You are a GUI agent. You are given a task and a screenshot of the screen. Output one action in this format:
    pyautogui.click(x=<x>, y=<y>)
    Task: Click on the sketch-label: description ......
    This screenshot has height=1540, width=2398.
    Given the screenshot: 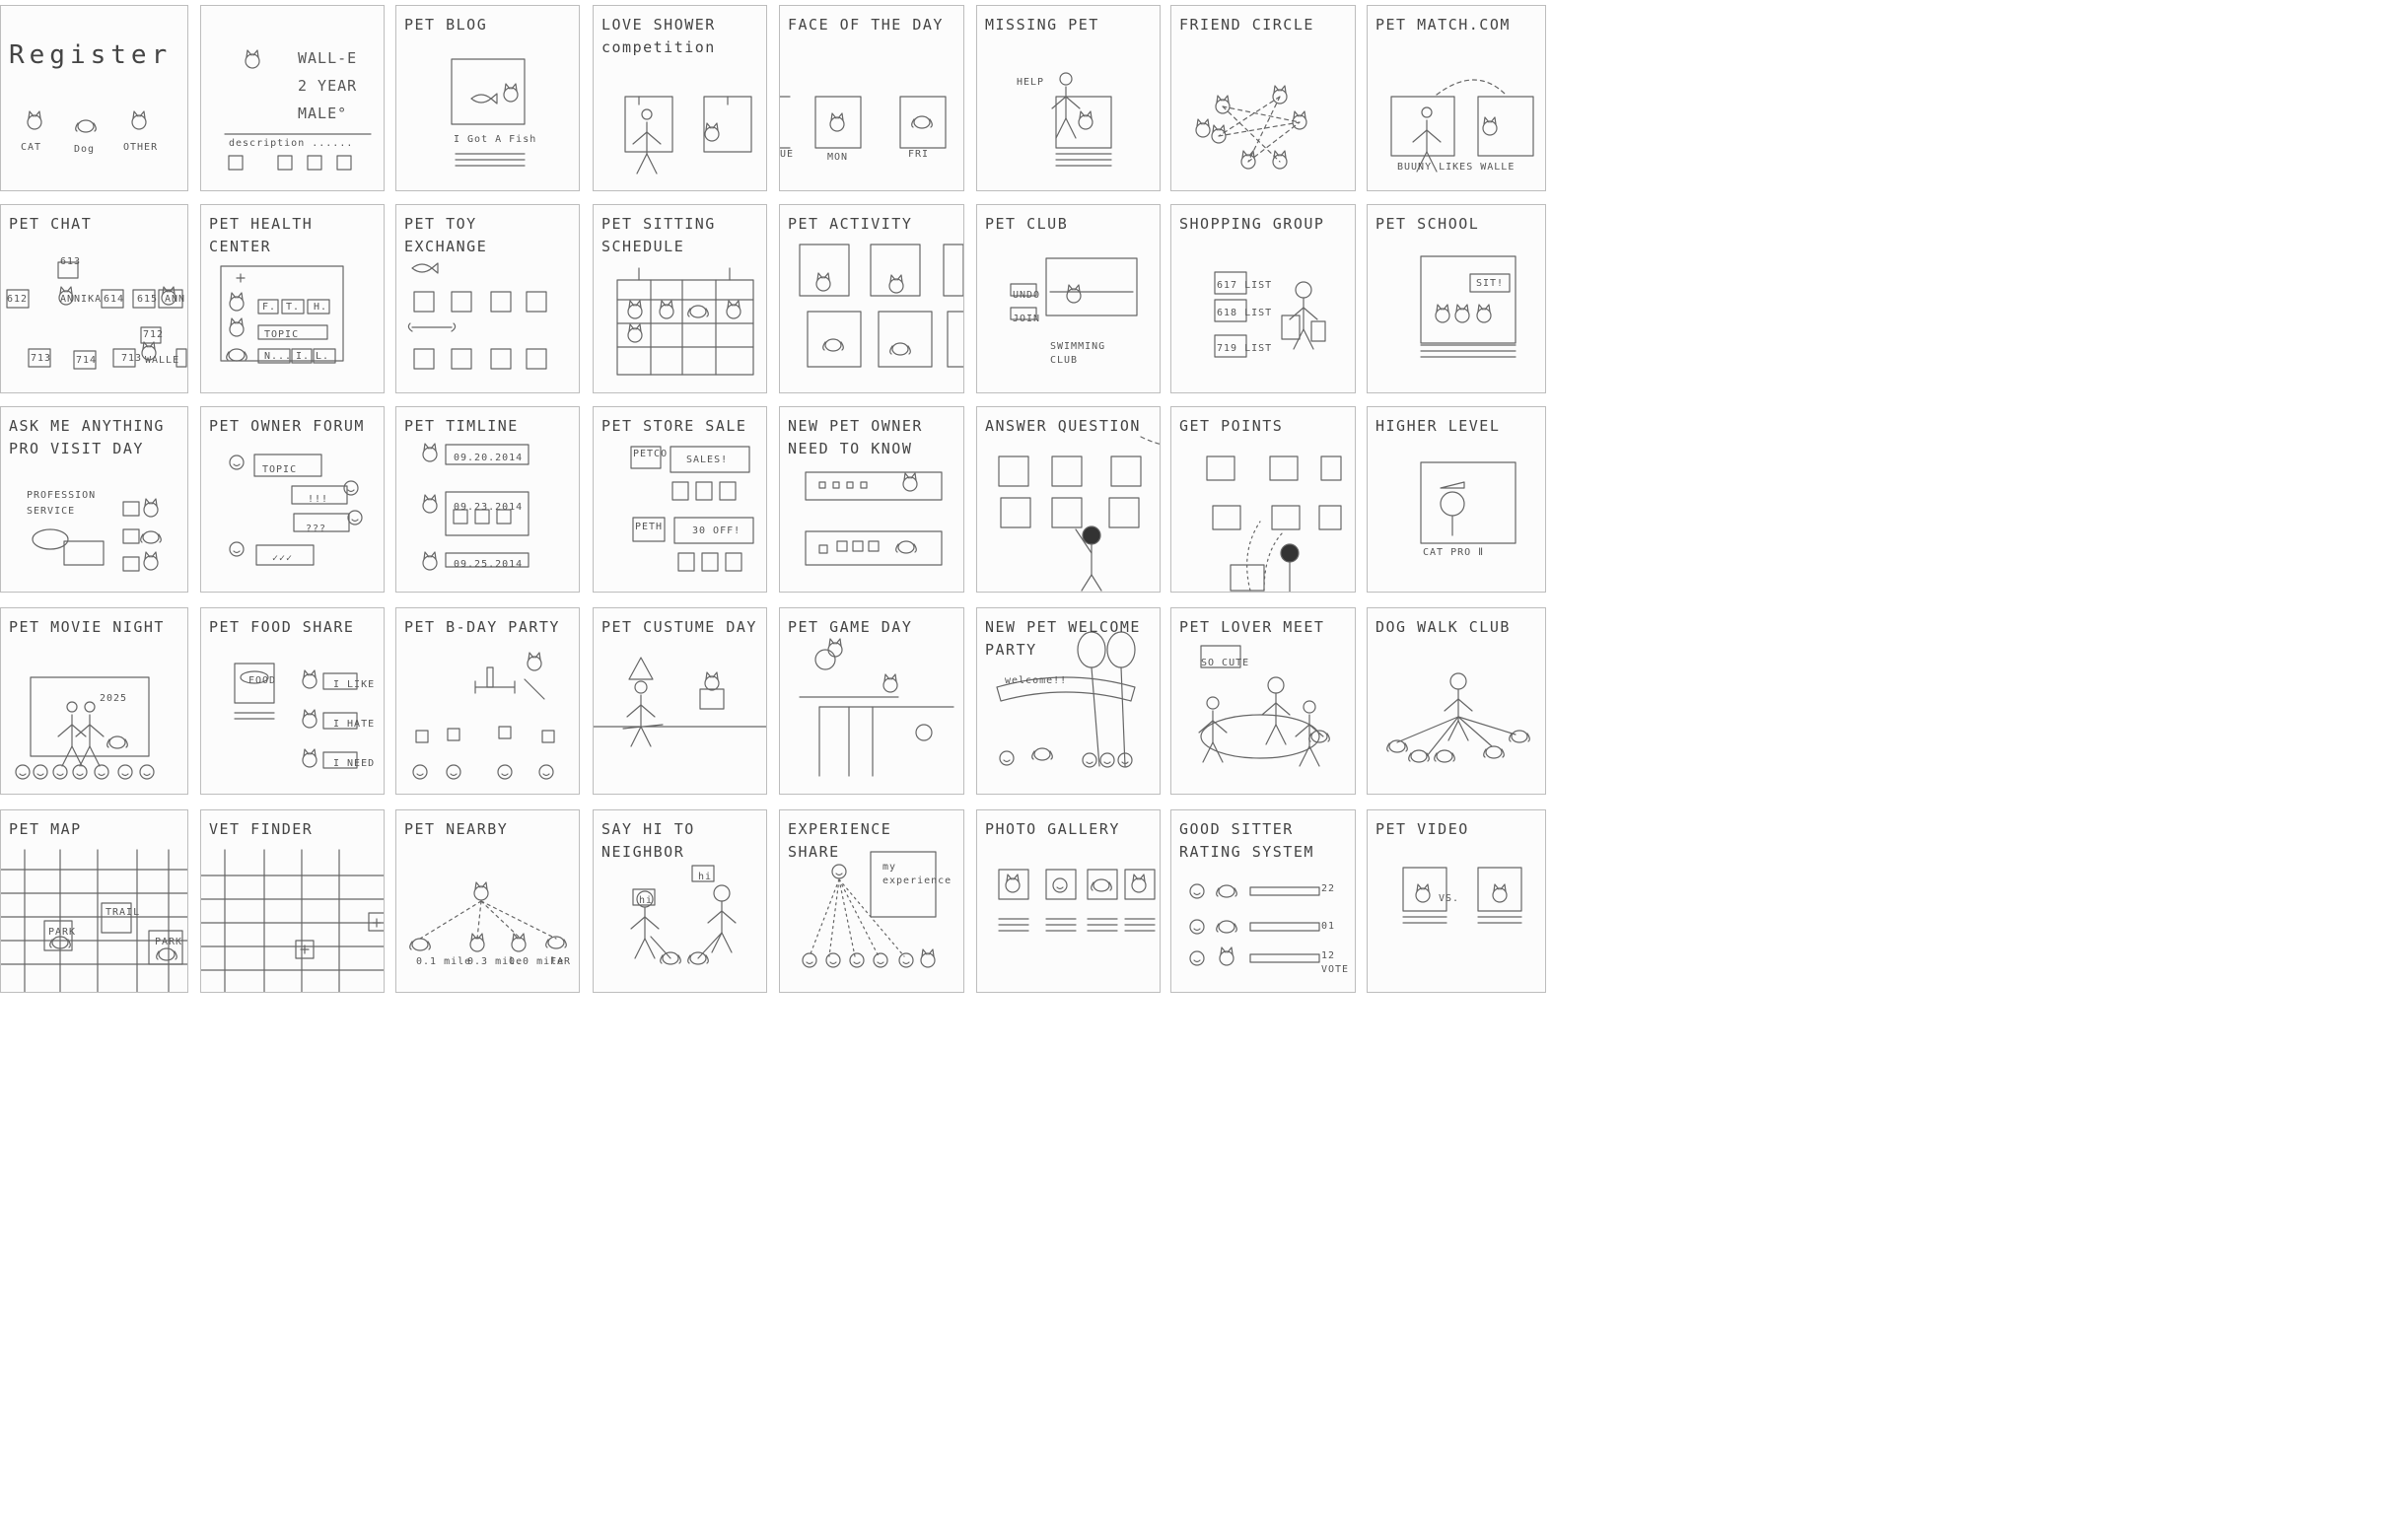 What is the action you would take?
    pyautogui.click(x=291, y=143)
    